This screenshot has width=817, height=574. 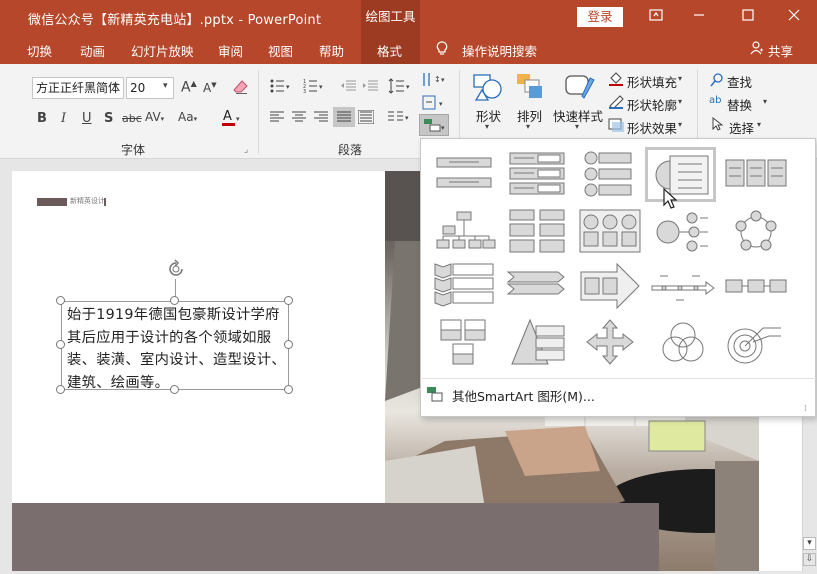 I want to click on distributed-icon, so click(x=366, y=118).